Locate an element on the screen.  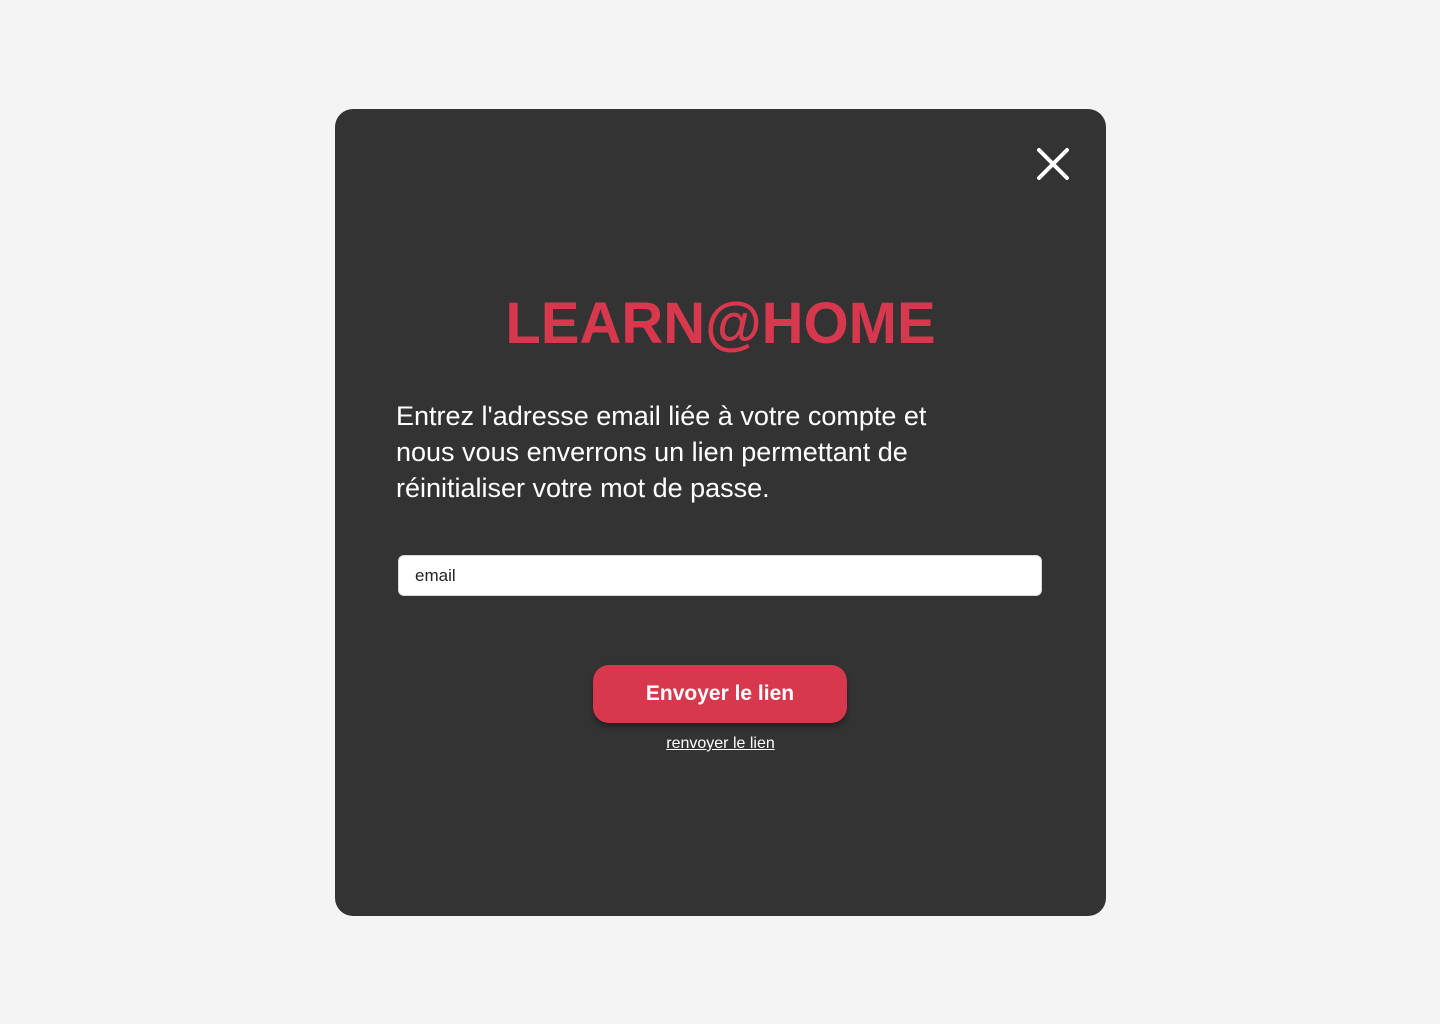
resend-link: renvoyer le lien is located at coordinates (720, 744).